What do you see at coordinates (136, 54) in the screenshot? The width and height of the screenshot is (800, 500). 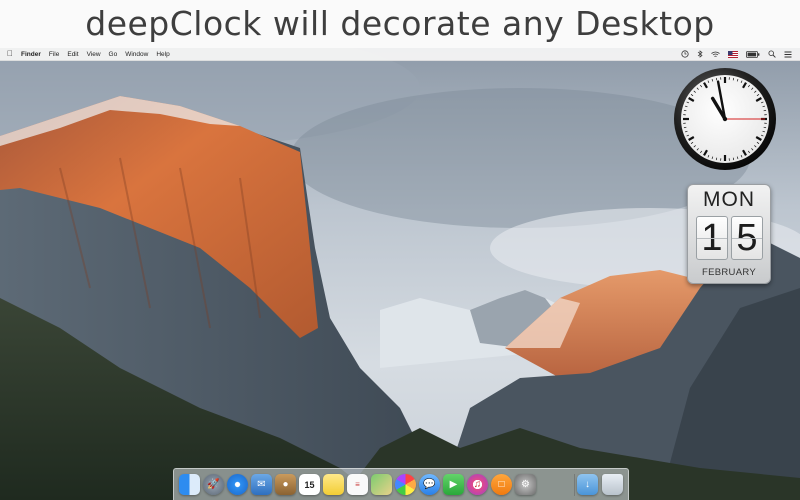 I see `menu-window: Window` at bounding box center [136, 54].